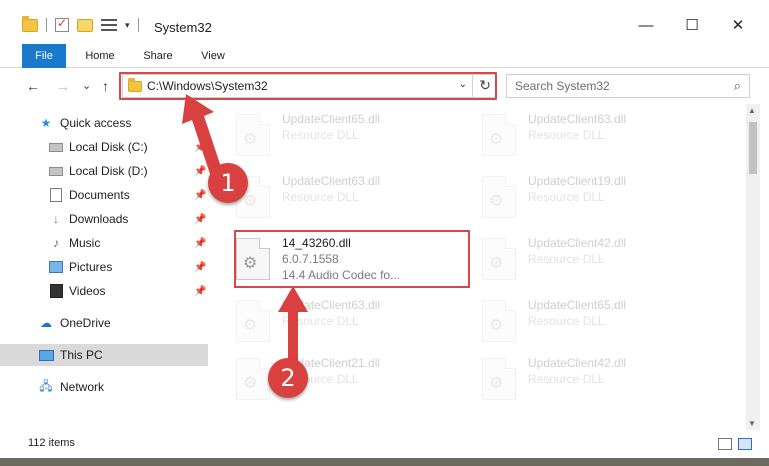  I want to click on sidebar-item-downloads: ↓ Downloads 📌, so click(104, 219).